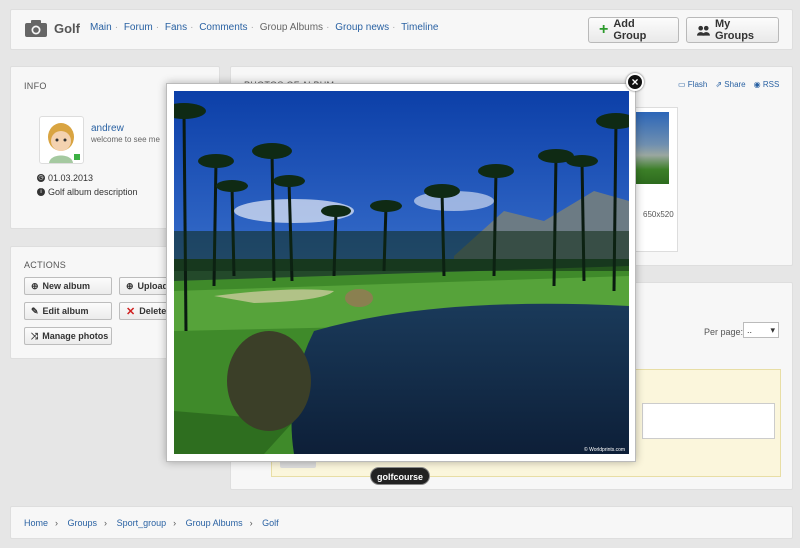 This screenshot has width=800, height=548. Describe the element at coordinates (708, 421) in the screenshot. I see `comment-textarea` at that location.